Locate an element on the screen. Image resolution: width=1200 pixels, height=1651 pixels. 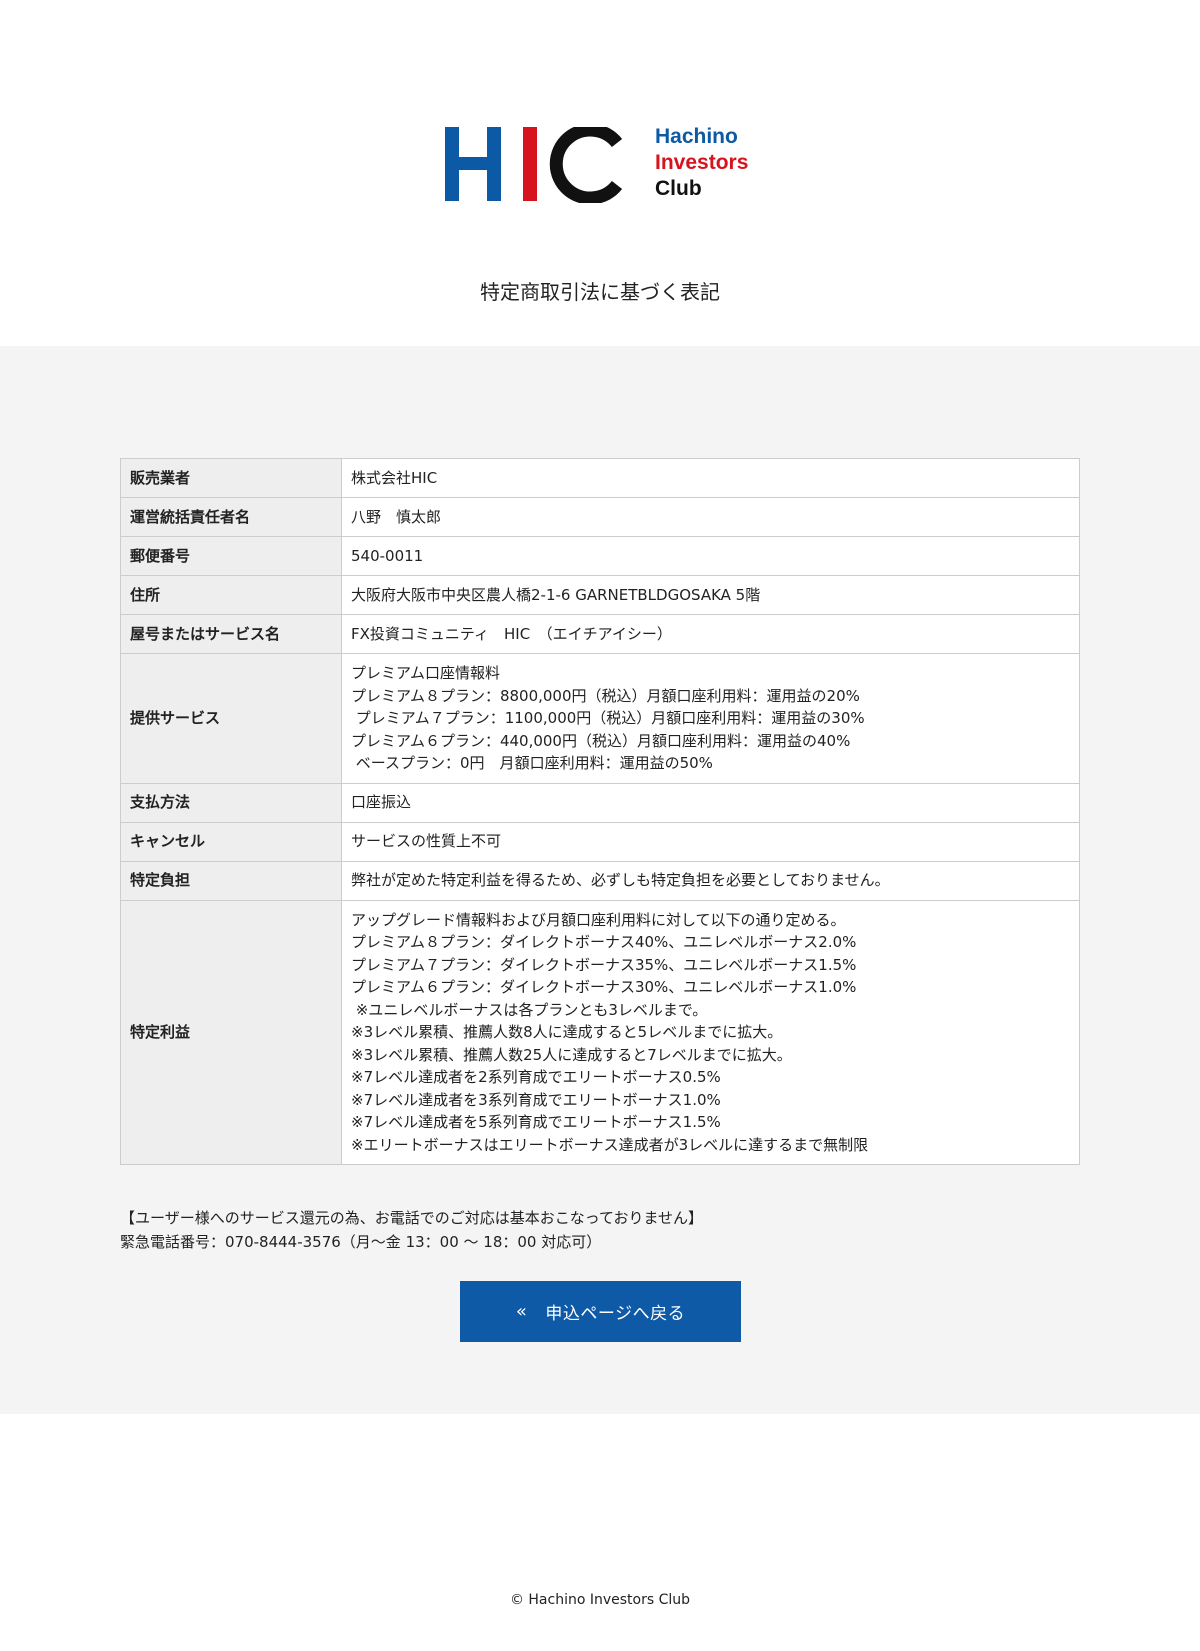
row-label-service-name: 屋号またはサービス名 is located at coordinates (231, 634).